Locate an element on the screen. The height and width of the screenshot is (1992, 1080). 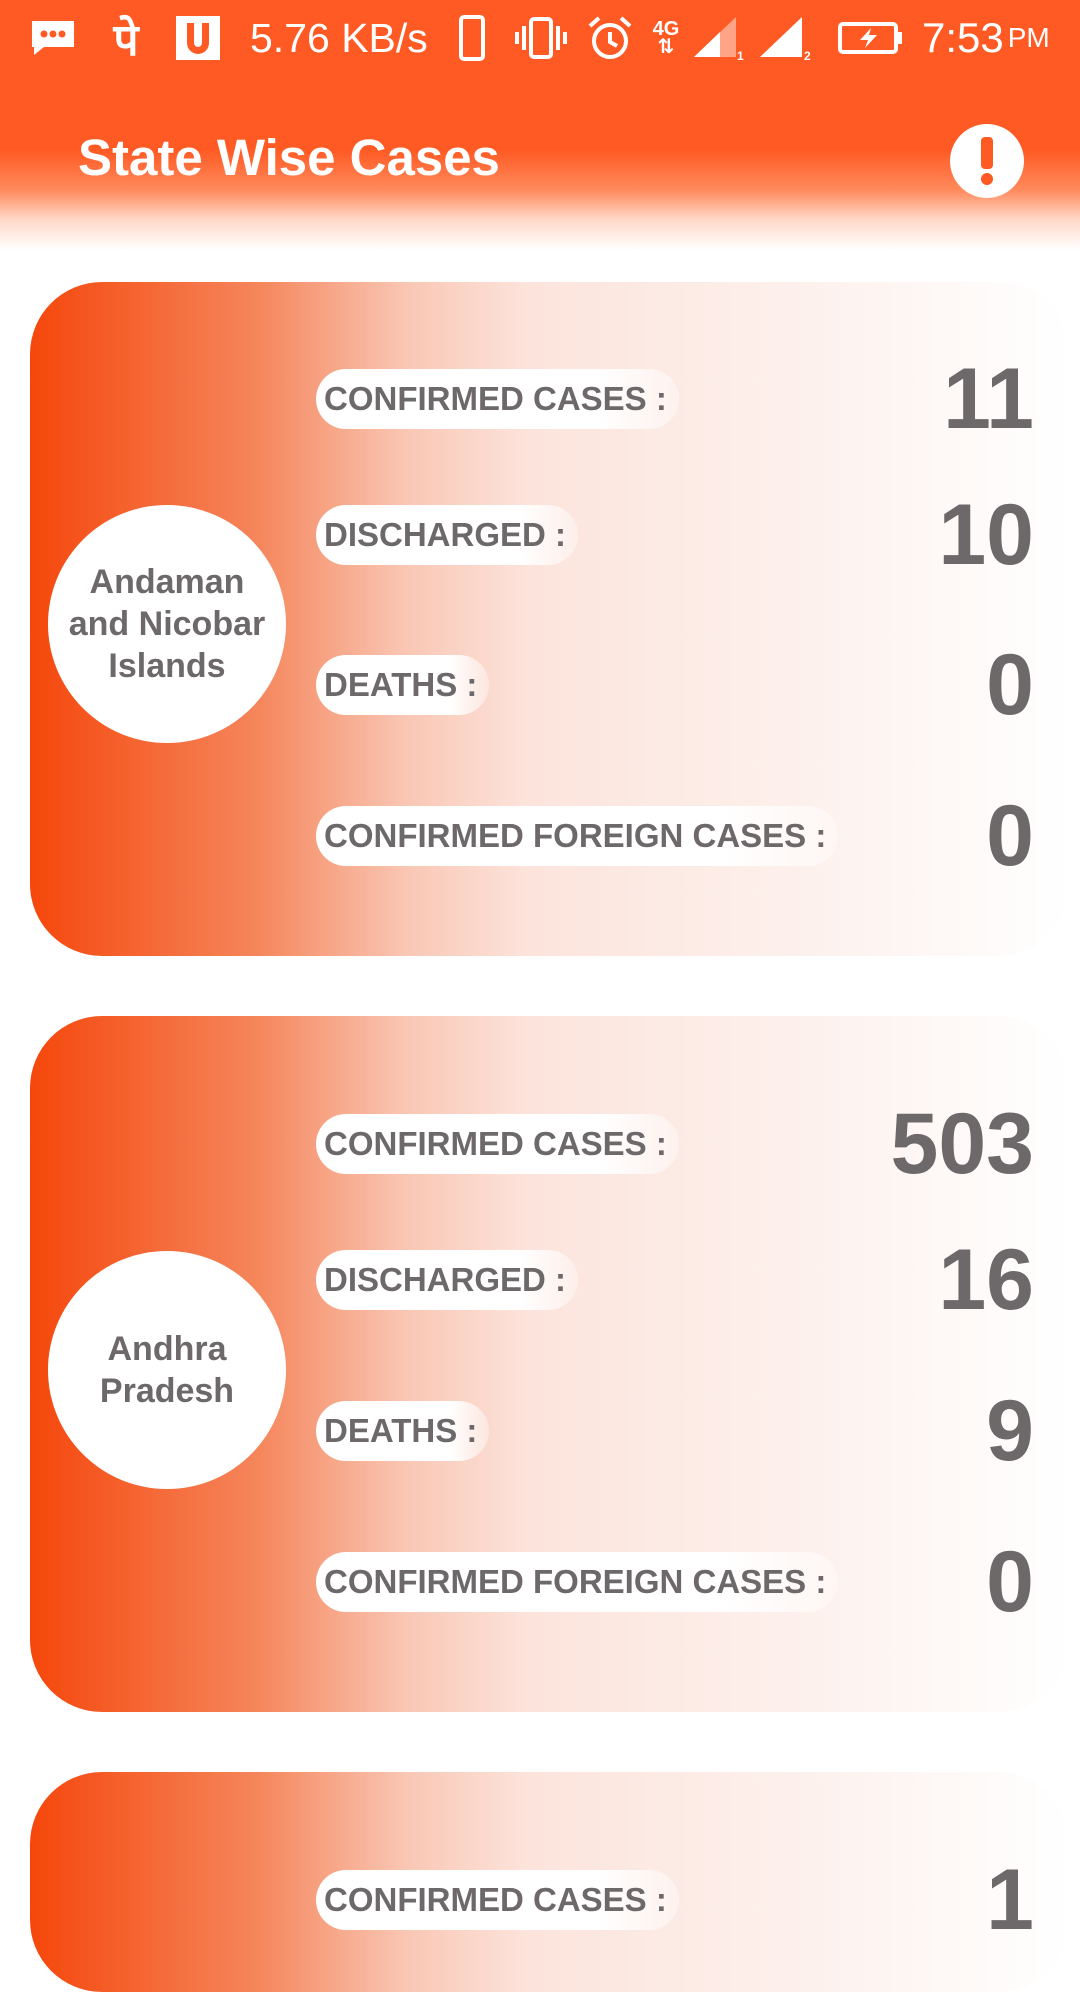
state-name: Andhra Pradesh is located at coordinates (167, 1370).